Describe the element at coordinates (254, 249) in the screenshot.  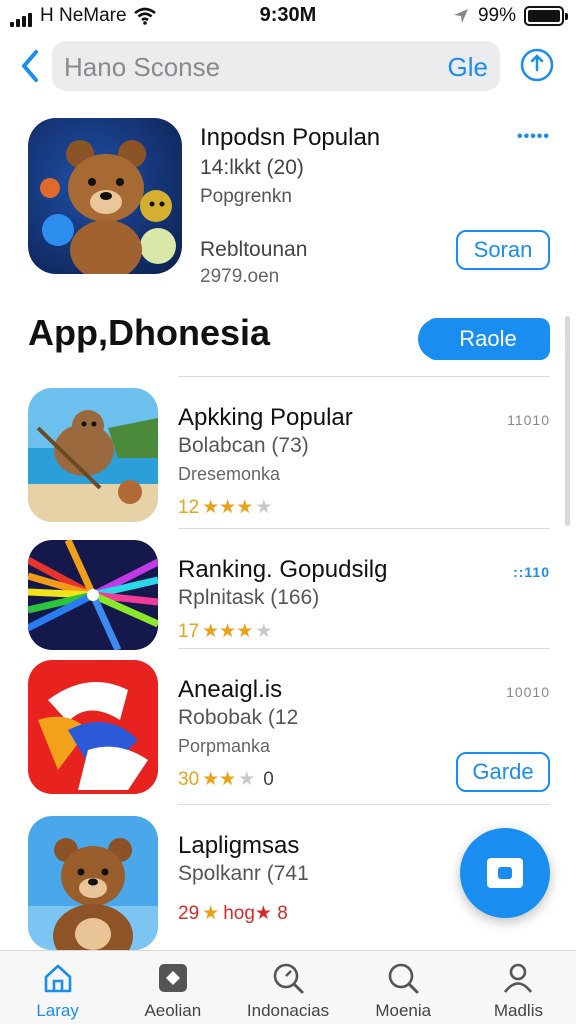
I see `featured-developer: Rebltounan` at that location.